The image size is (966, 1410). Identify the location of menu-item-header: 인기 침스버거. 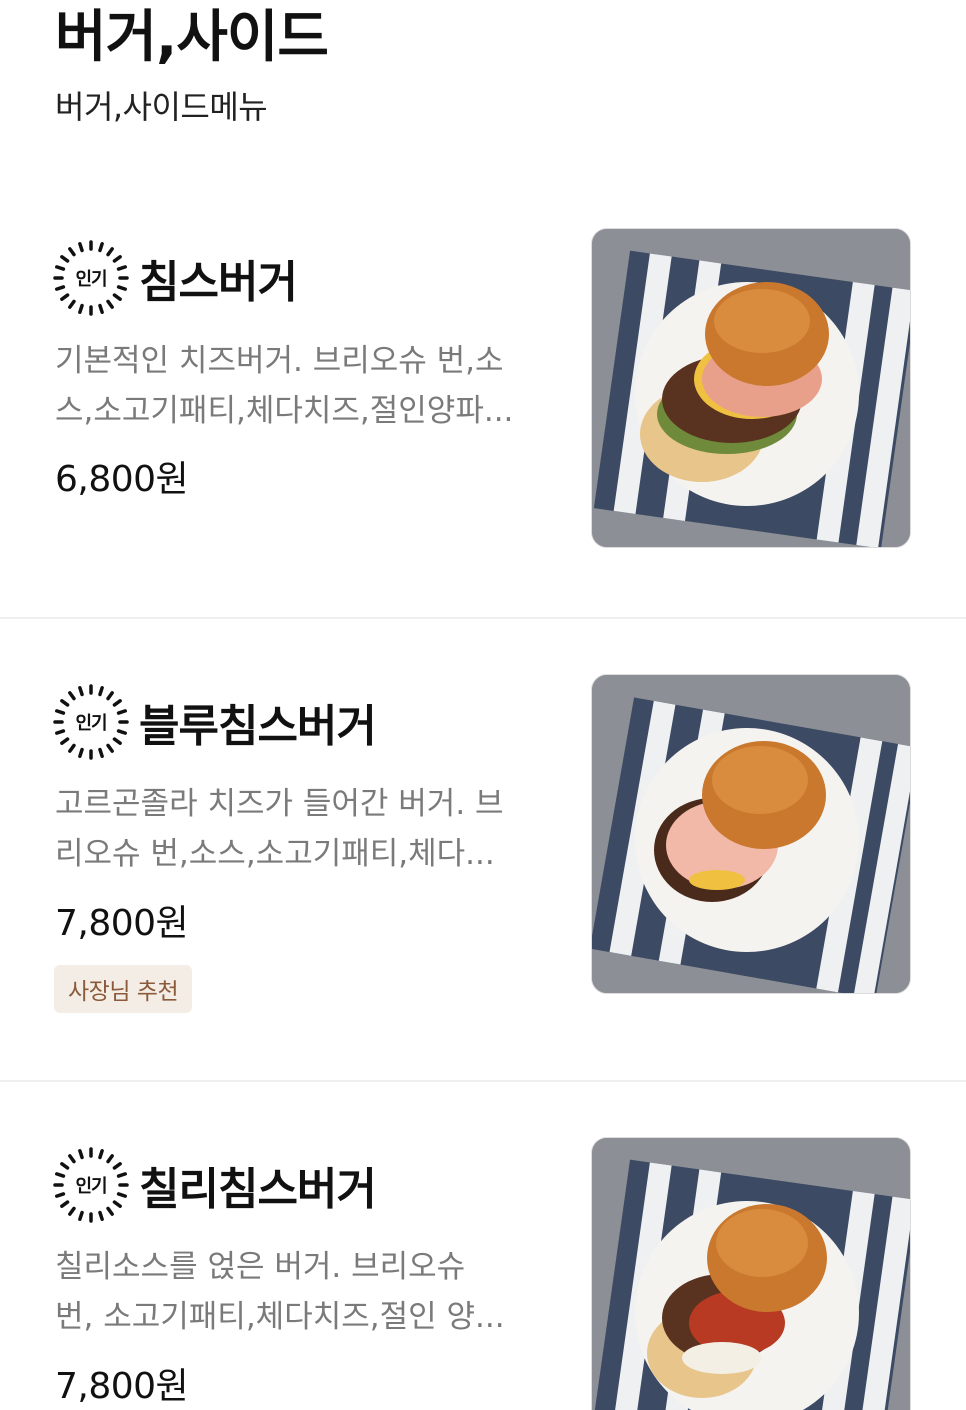
(175, 278).